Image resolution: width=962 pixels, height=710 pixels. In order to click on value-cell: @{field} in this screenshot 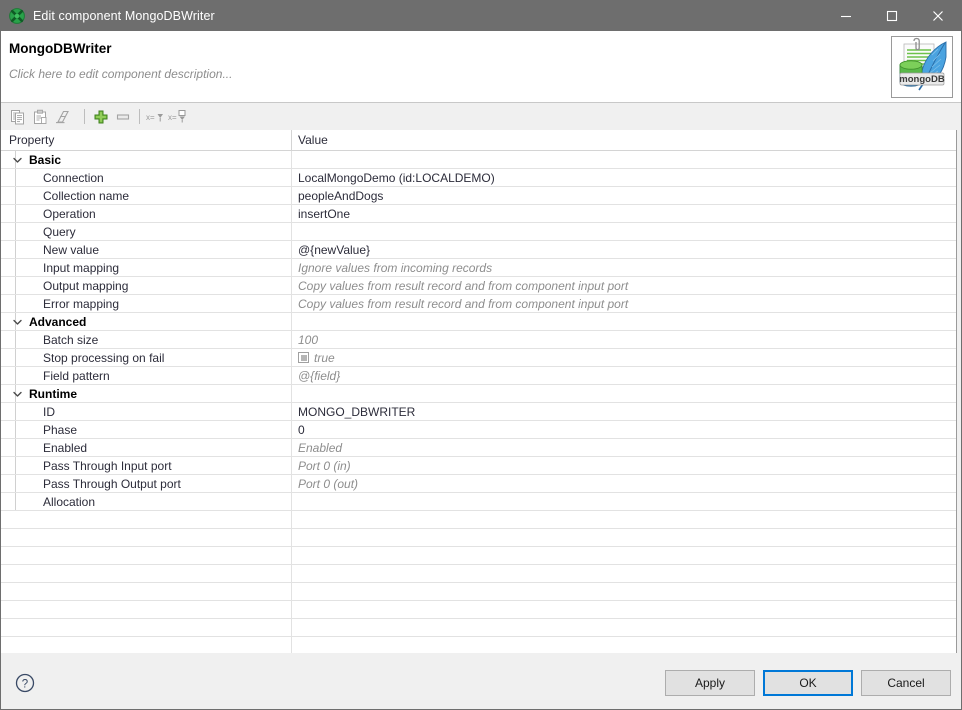, I will do `click(624, 375)`.